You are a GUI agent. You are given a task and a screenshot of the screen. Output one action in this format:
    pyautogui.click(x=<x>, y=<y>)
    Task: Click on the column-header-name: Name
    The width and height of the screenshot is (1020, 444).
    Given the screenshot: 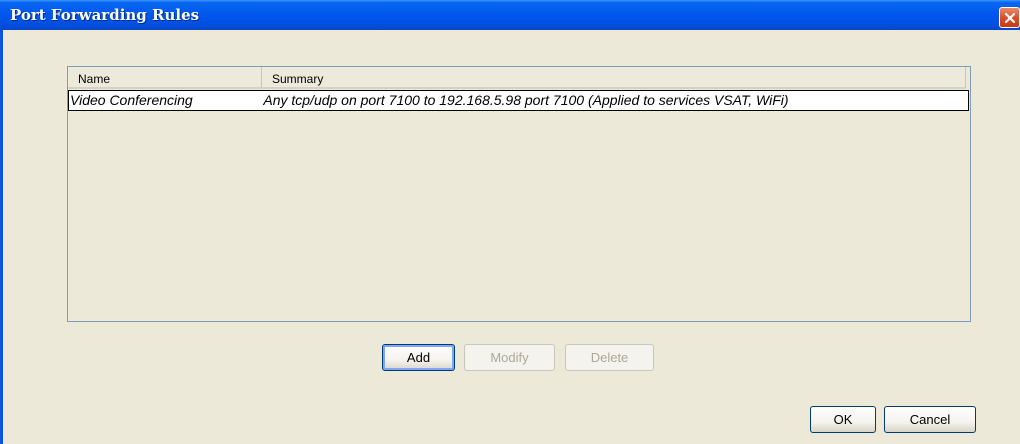 What is the action you would take?
    pyautogui.click(x=165, y=78)
    